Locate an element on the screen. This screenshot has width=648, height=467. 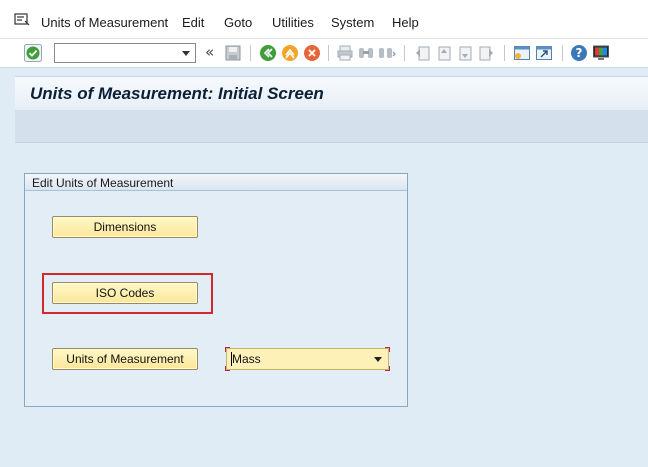
title-bar: Units of Measurement: Initial Screen is located at coordinates (331, 93).